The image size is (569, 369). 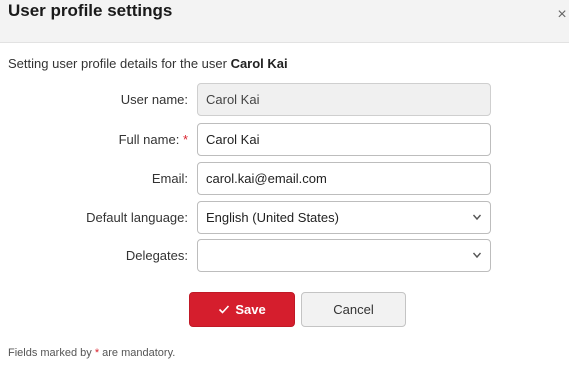 What do you see at coordinates (562, 15) in the screenshot?
I see `close-icon: ×` at bounding box center [562, 15].